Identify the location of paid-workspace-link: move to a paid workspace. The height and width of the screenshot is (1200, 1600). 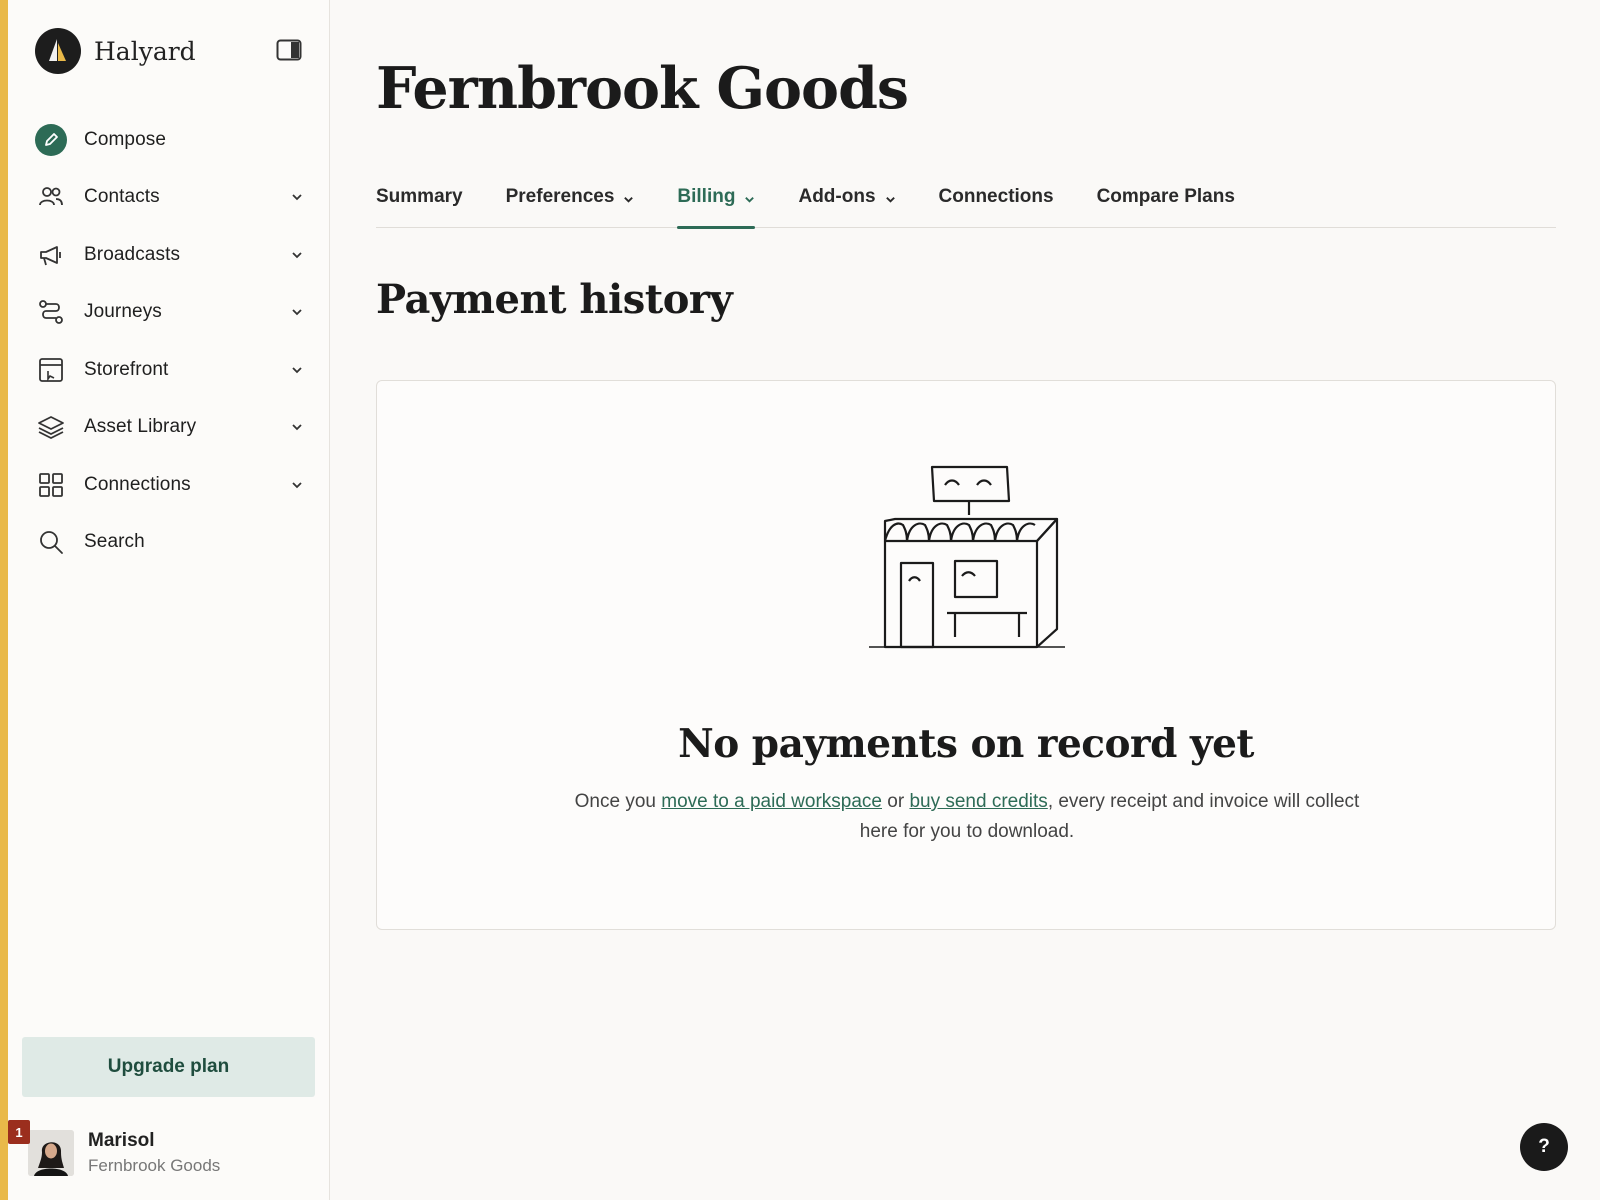
(771, 801).